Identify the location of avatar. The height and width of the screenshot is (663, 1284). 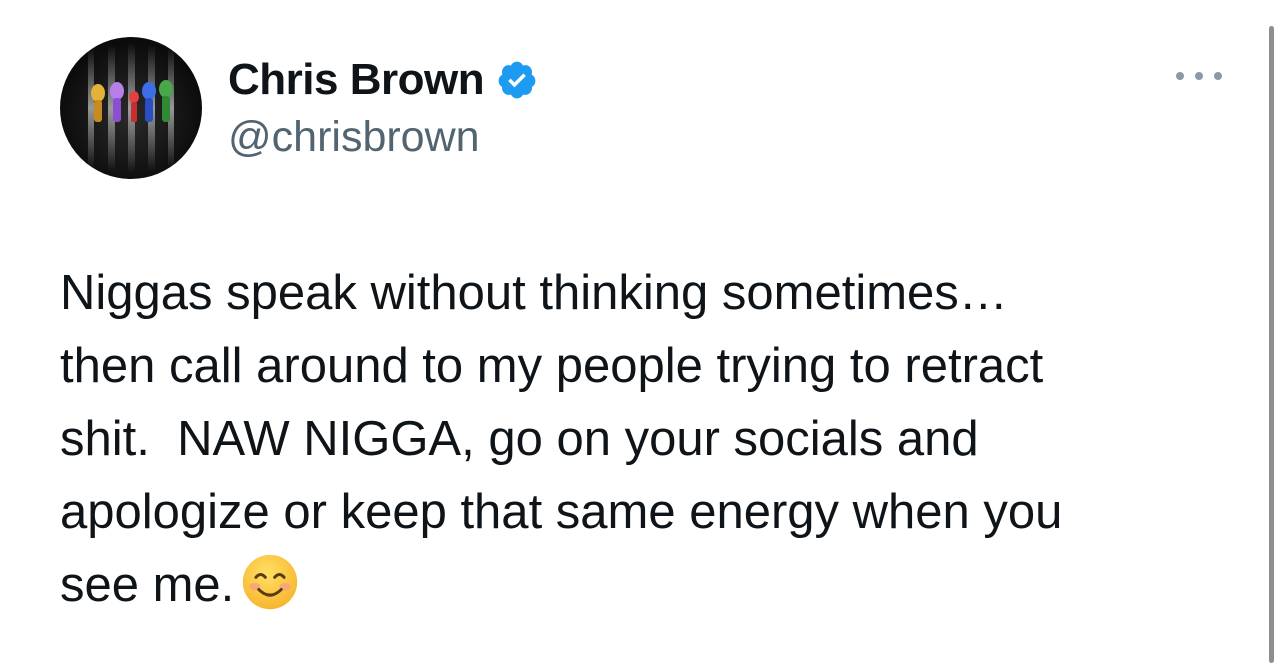
(131, 108).